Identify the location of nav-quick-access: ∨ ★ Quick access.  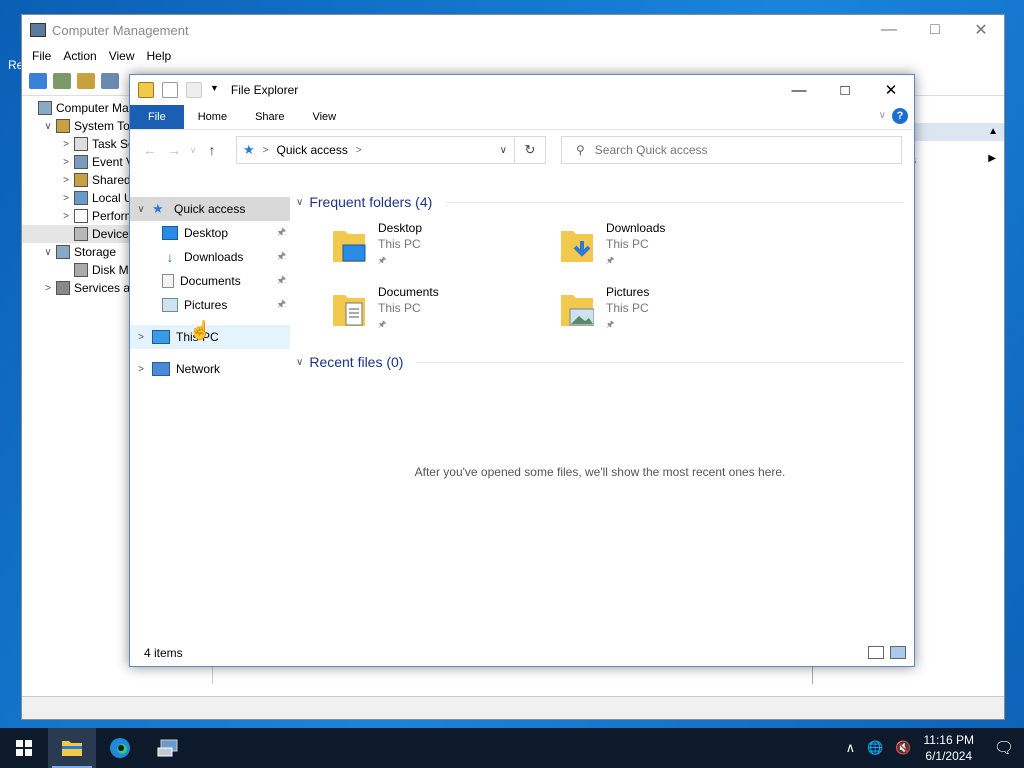
(210, 209).